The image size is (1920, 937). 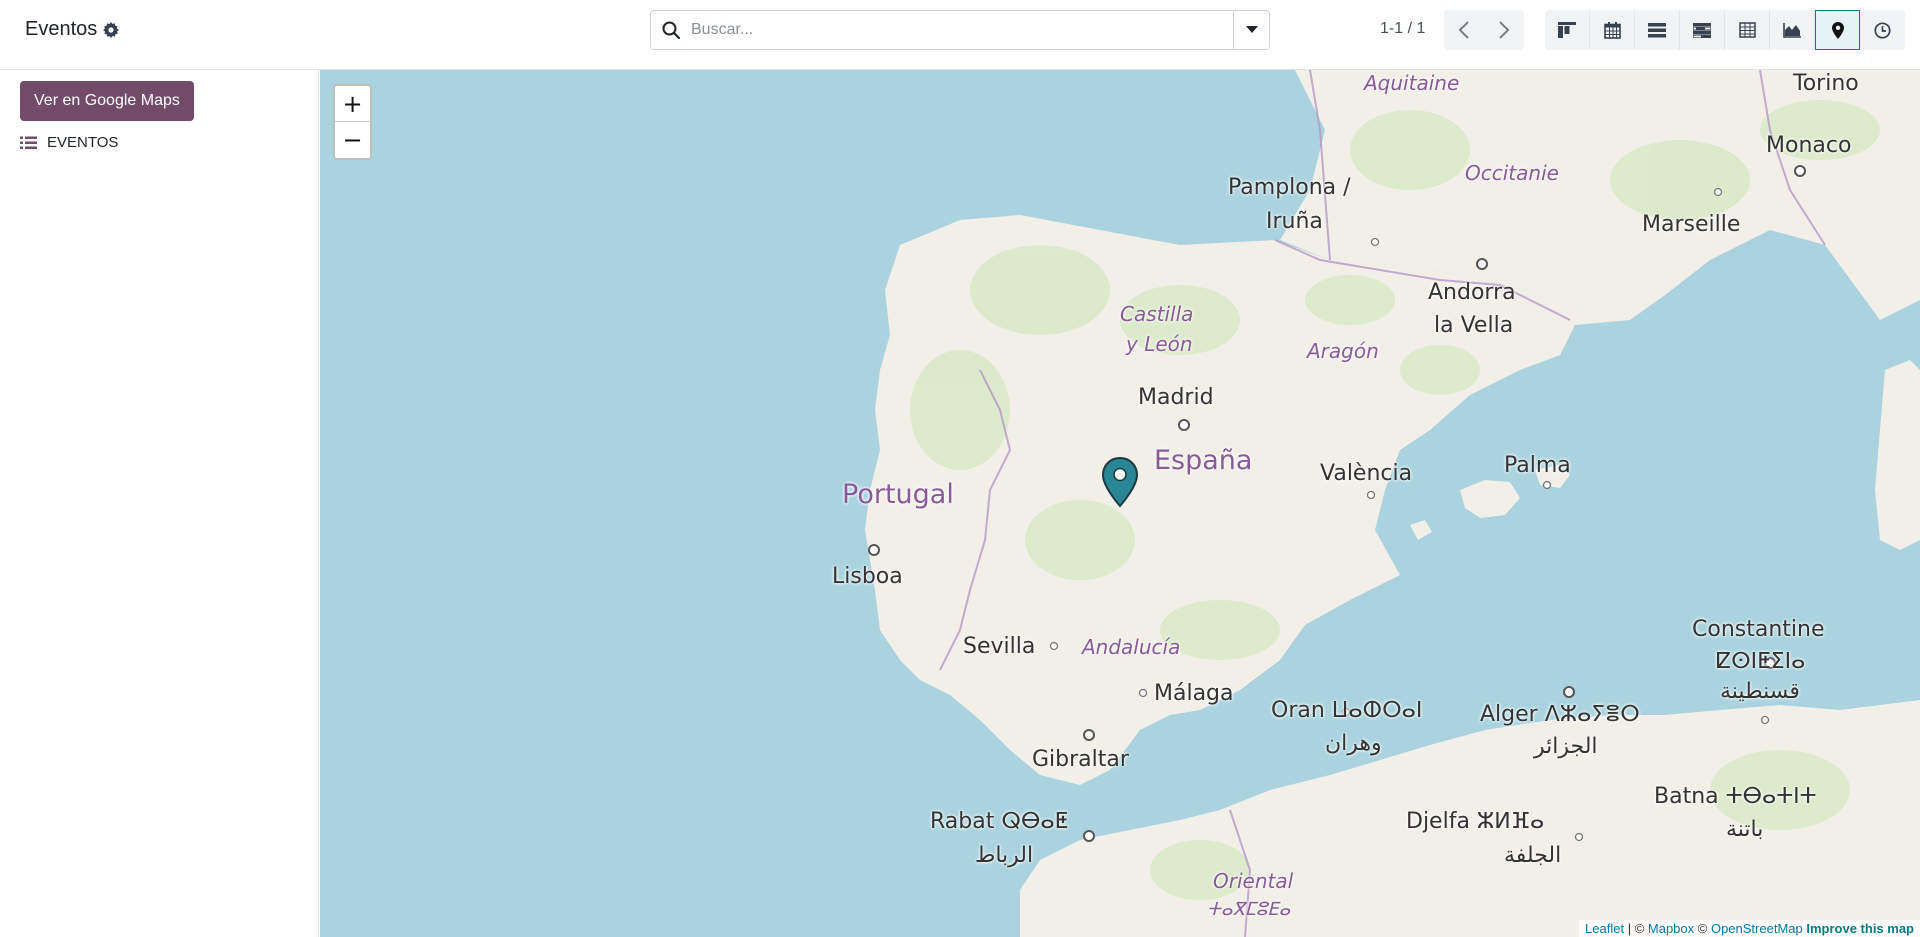 I want to click on map-label: València, so click(x=1366, y=473).